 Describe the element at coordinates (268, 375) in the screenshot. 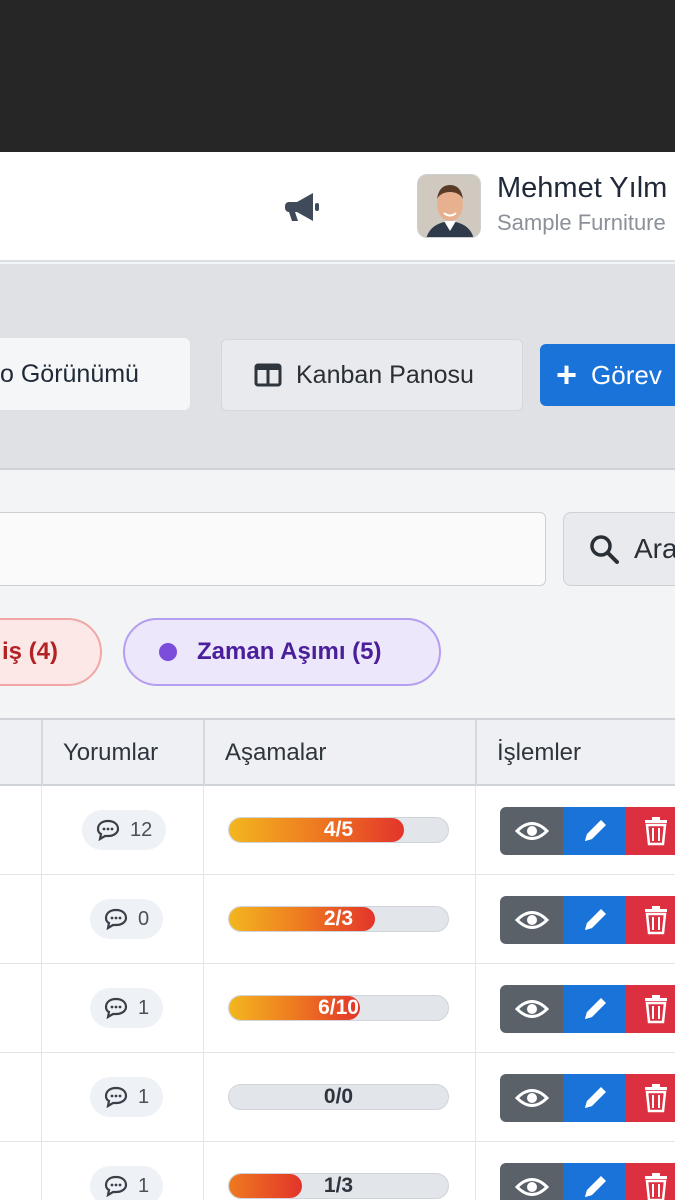

I see `kanban-columns-icon` at that location.